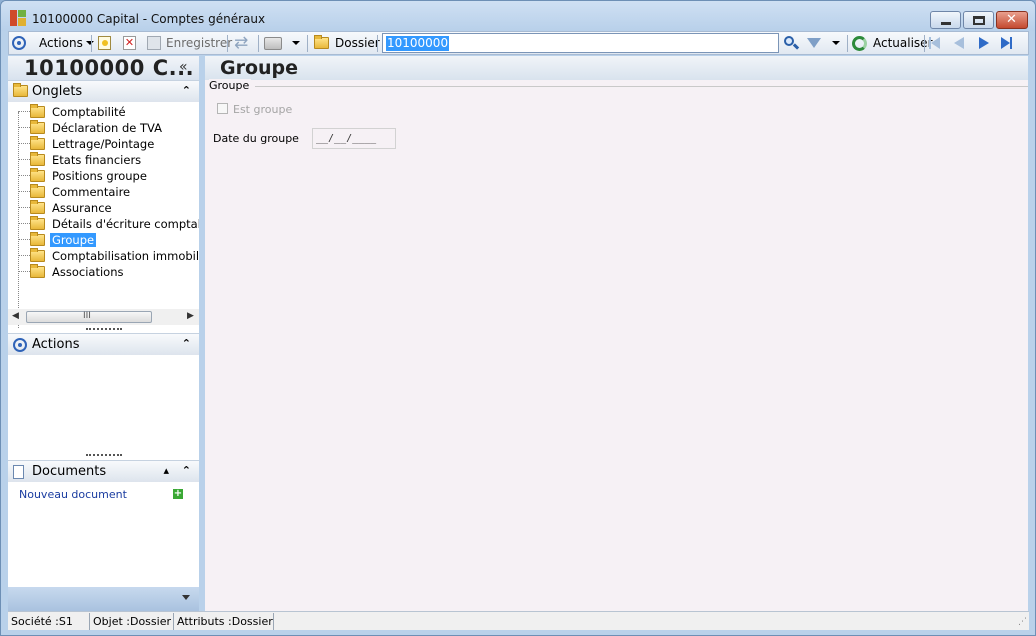  Describe the element at coordinates (103, 192) in the screenshot. I see `tree-item-commentaire: Commentaire` at that location.